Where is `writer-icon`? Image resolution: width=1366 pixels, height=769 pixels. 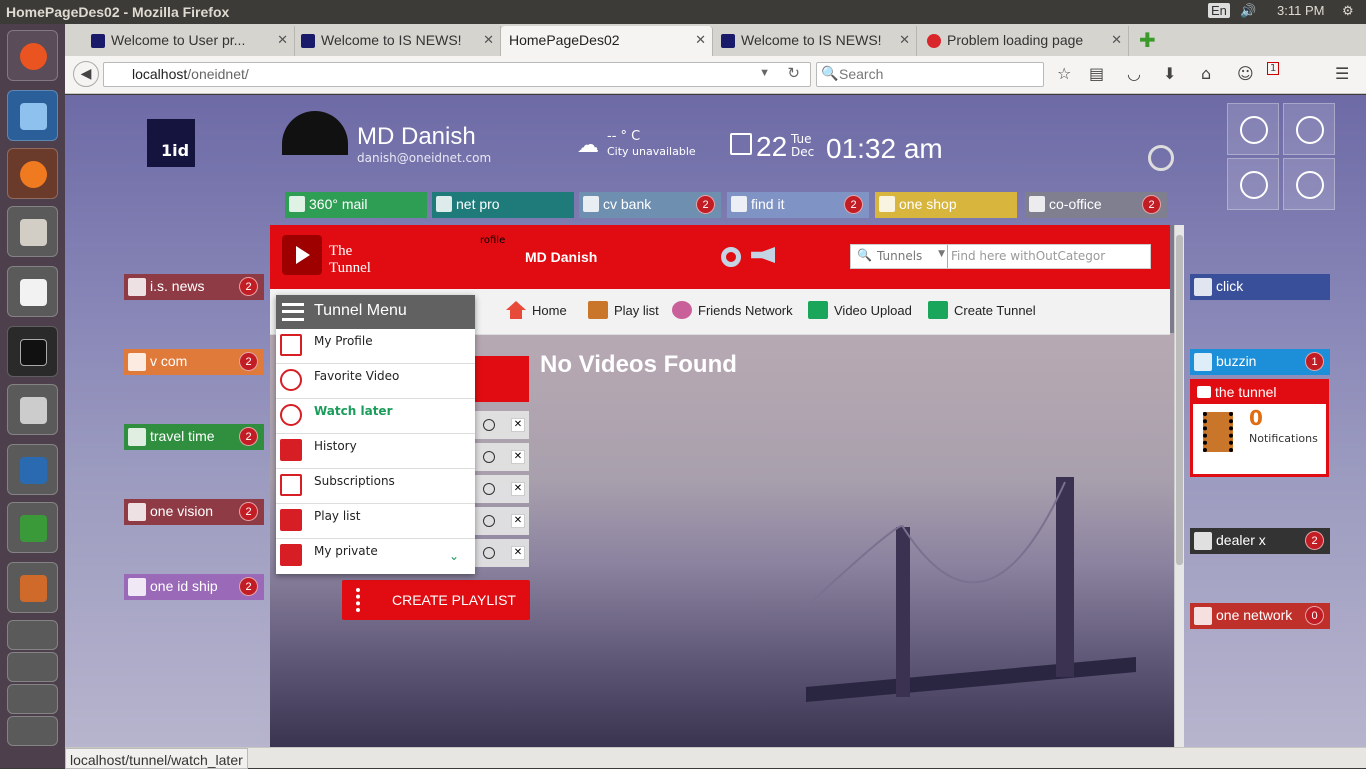 writer-icon is located at coordinates (32, 469).